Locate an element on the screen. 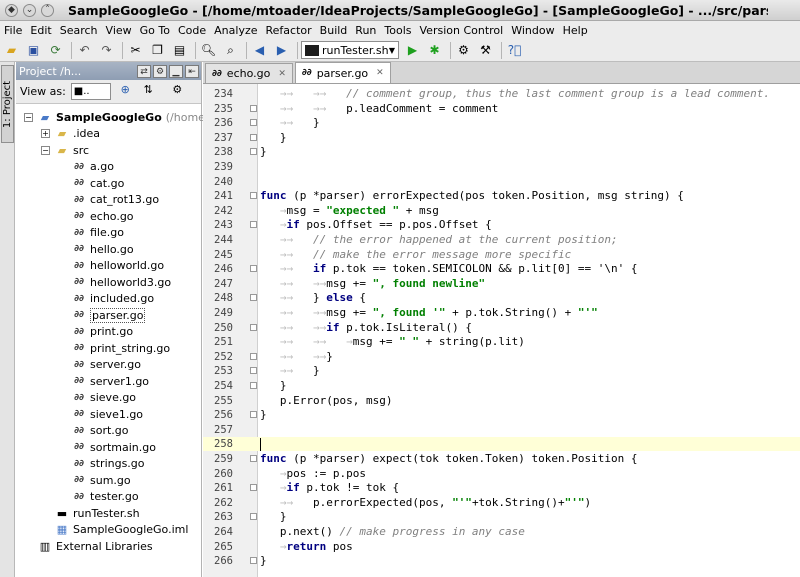 The width and height of the screenshot is (800, 577). tab-parser-go: ∂∂ parser.go ✕ is located at coordinates (342, 72).